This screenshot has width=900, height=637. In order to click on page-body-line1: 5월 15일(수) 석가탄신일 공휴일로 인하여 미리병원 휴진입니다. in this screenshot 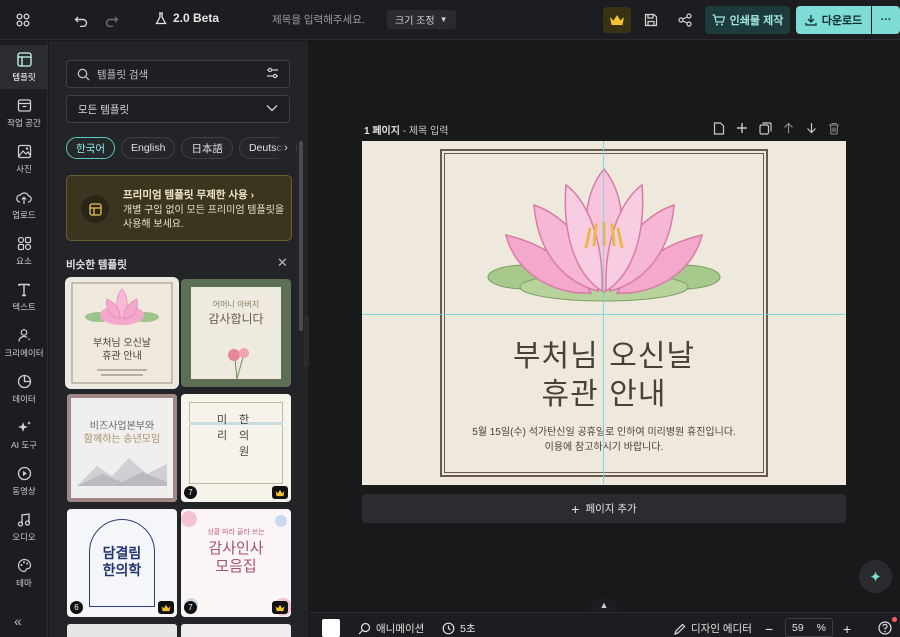, I will do `click(604, 430)`.